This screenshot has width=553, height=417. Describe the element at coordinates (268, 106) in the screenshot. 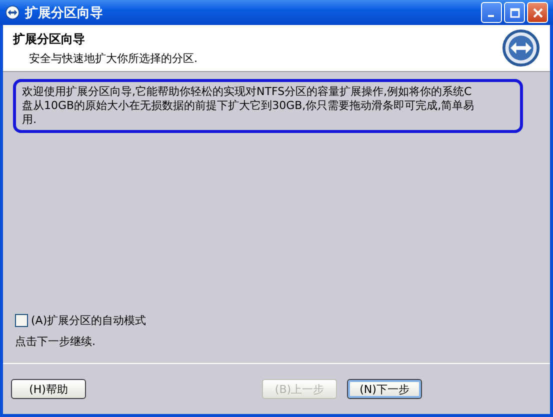

I see `intro-text: 欢迎使用扩展分区向导,它能帮助你轻松的实现对NTFS分区的容量扩展操作,例如将你的系统C盘从10GB的原始大小在无损数据的前提下扩大它到30GB,你只需要拖动滑条即可完成,简单易用.` at that location.